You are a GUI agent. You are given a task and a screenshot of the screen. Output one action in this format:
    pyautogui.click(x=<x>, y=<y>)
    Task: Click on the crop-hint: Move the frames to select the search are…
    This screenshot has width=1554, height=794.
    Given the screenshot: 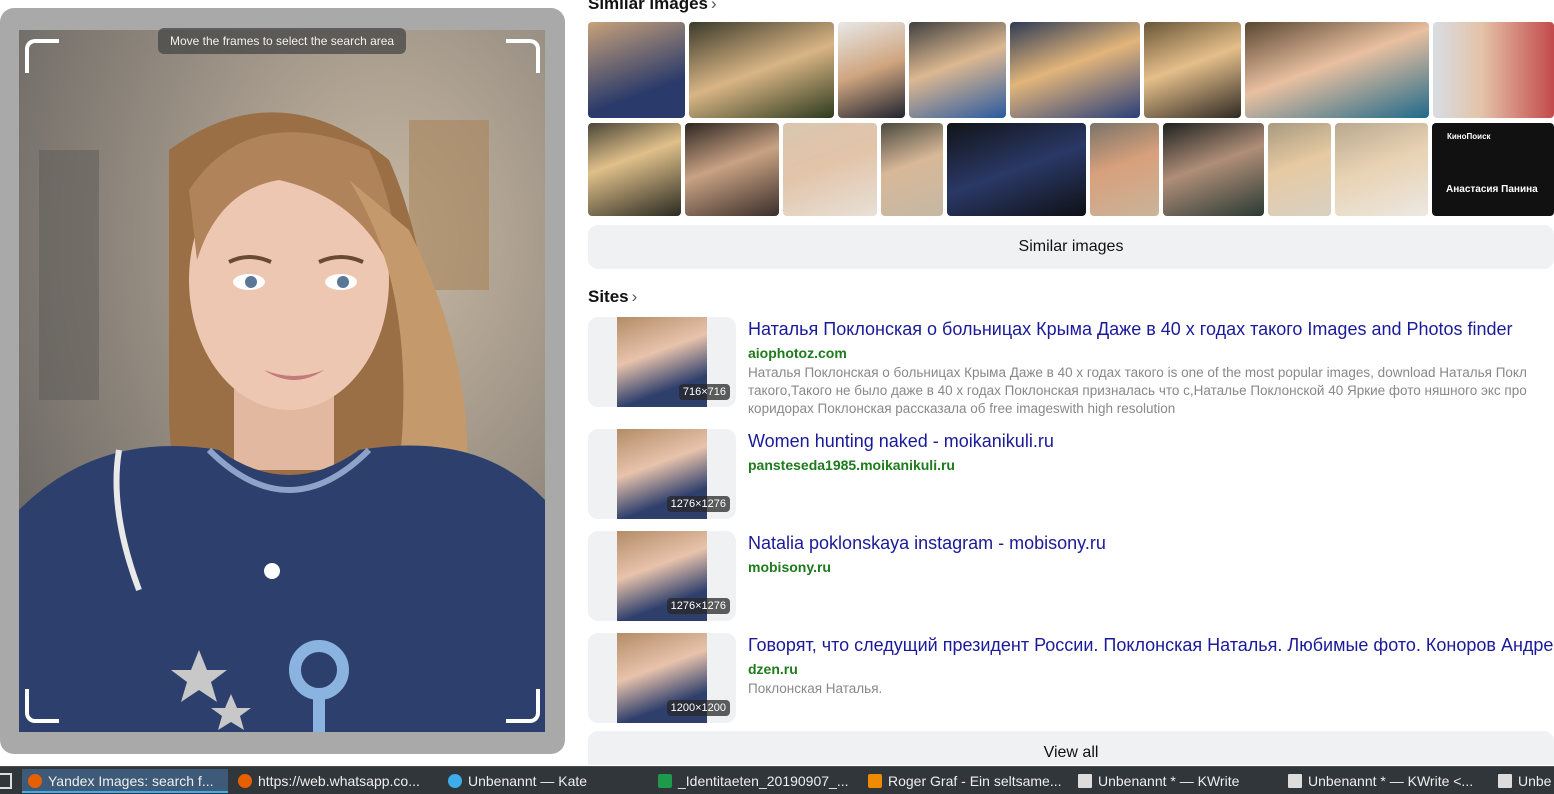 What is the action you would take?
    pyautogui.click(x=282, y=41)
    